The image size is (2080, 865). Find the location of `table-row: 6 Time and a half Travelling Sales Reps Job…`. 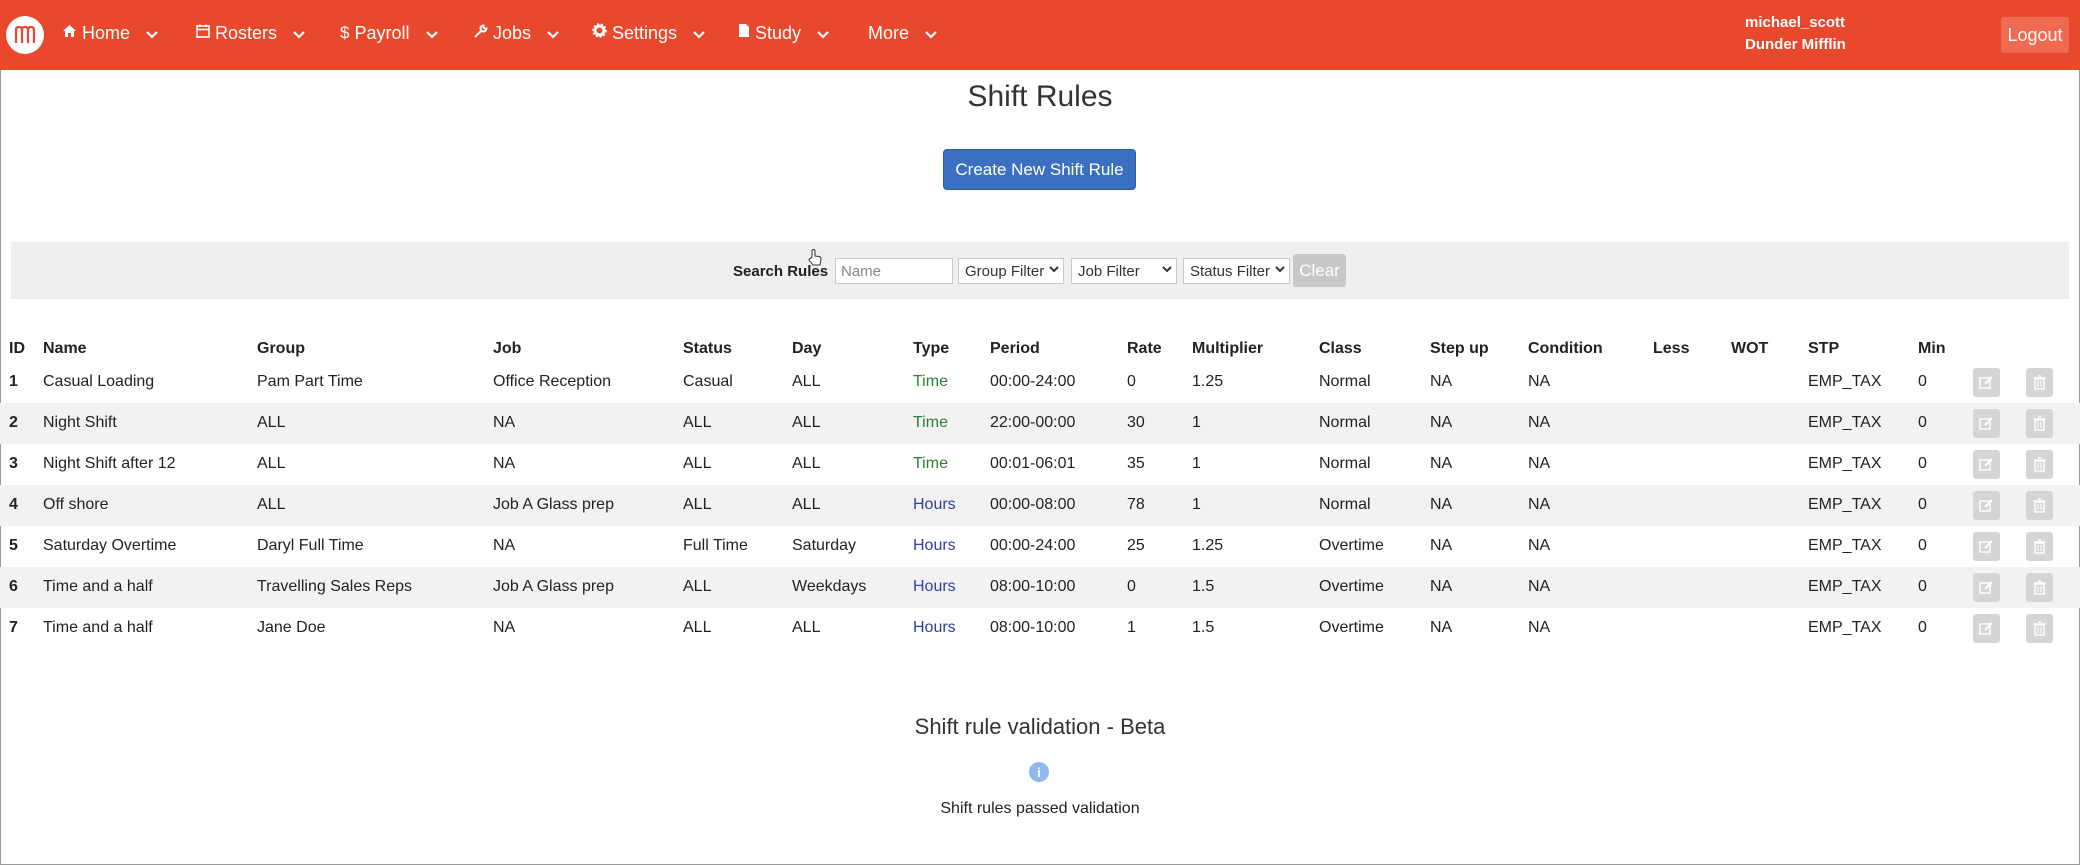

table-row: 6 Time and a half Travelling Sales Reps Job… is located at coordinates (1040, 587).